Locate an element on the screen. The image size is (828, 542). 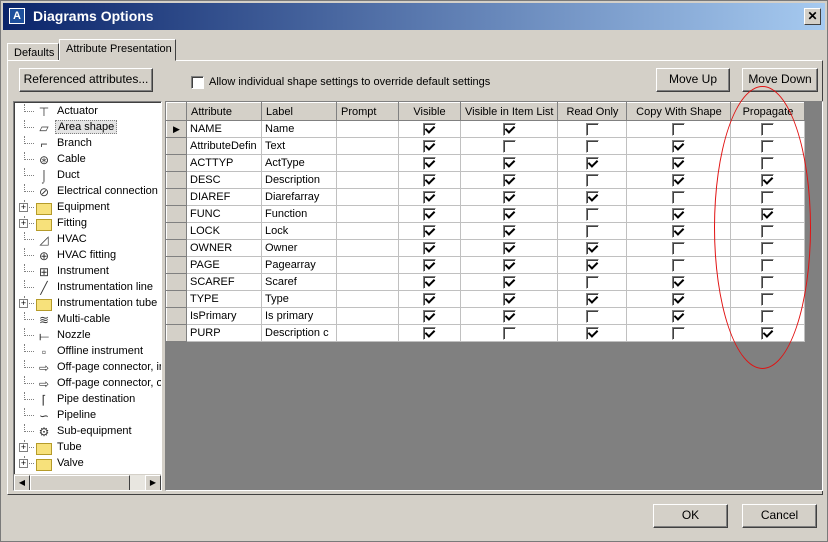
tree-item: ⊕ HVAC fitting is located at coordinates (87, 256).